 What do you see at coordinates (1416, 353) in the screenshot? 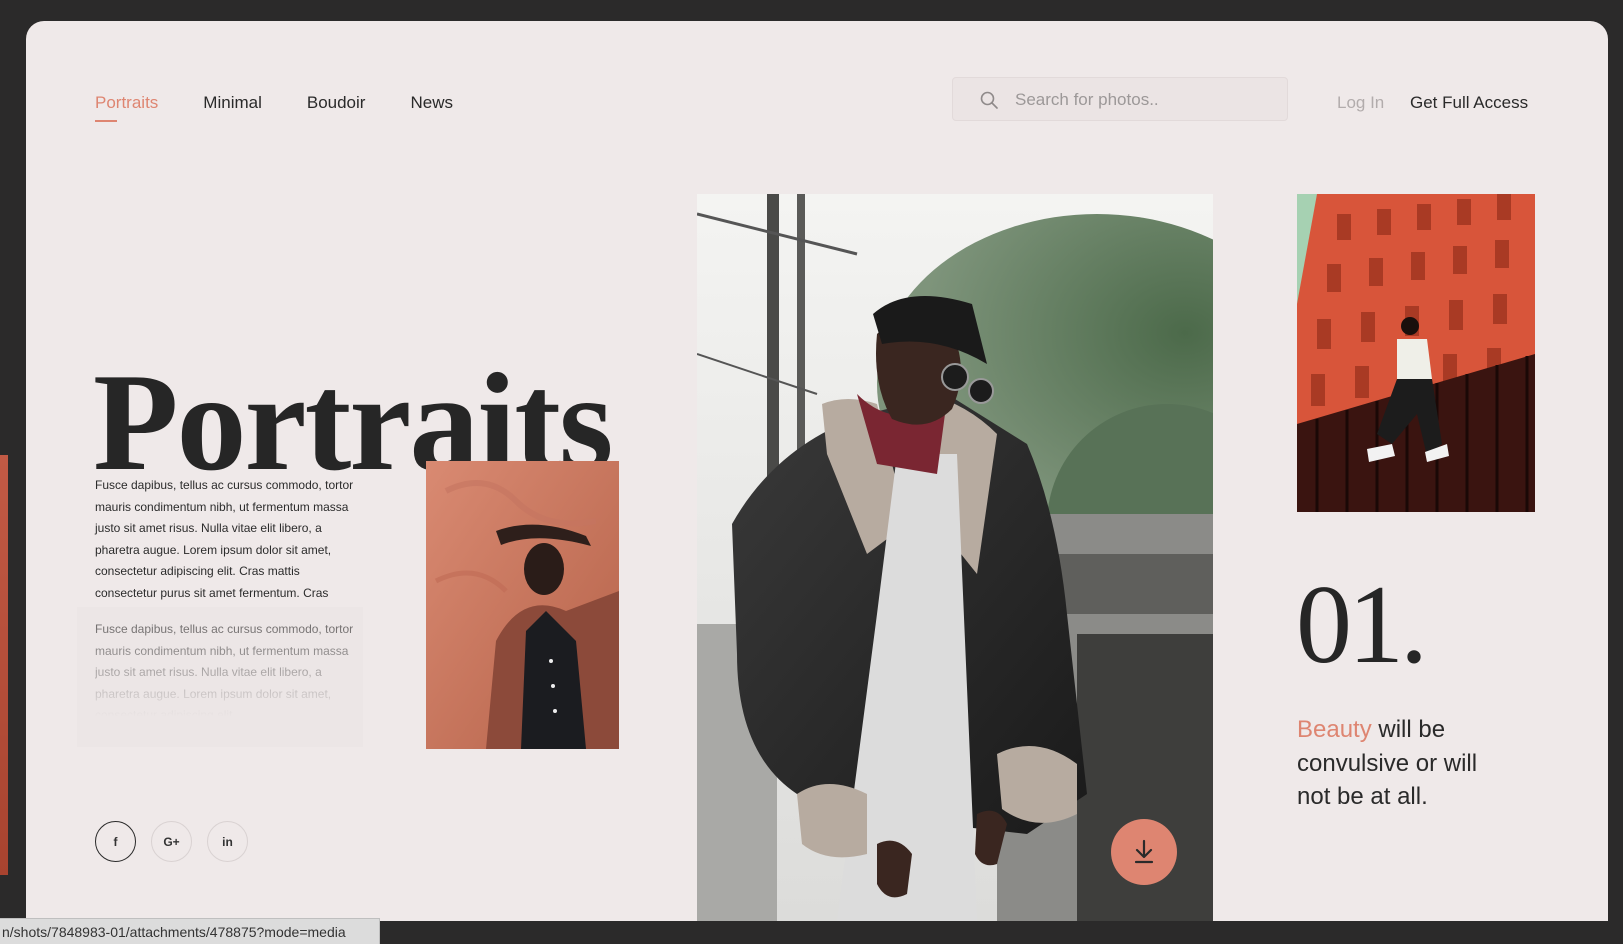
I see `portrait-photo-side` at bounding box center [1416, 353].